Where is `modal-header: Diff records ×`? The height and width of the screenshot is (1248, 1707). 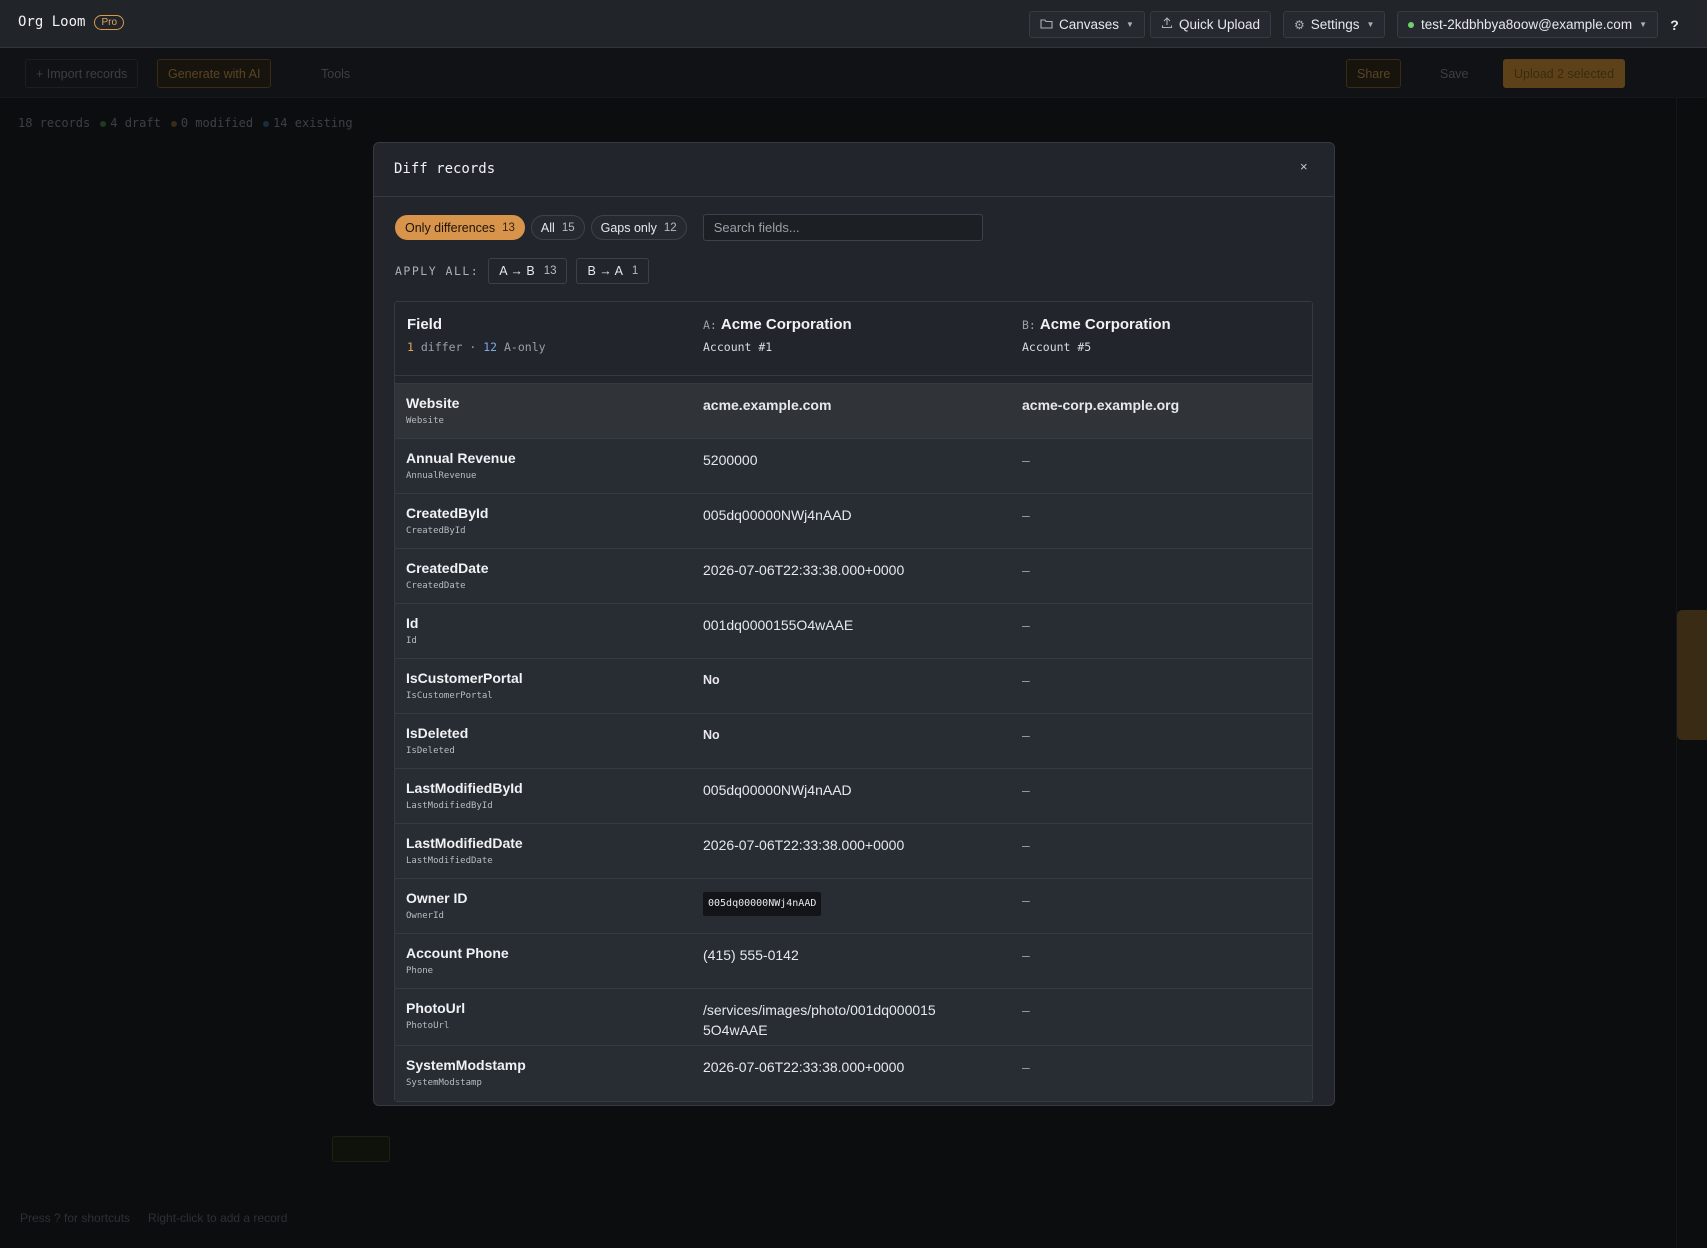 modal-header: Diff records × is located at coordinates (854, 170).